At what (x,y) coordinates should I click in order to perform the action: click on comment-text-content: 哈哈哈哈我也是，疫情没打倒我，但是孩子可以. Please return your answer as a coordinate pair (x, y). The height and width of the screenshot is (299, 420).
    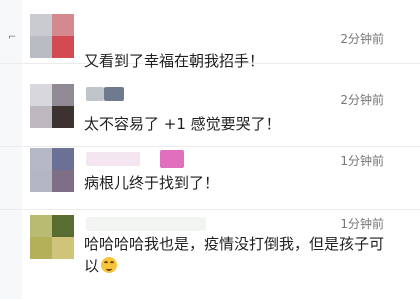
    Looking at the image, I should click on (234, 255).